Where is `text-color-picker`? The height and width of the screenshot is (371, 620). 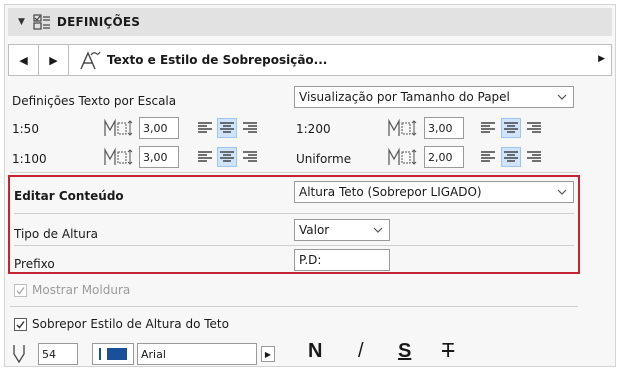
text-color-picker is located at coordinates (113, 354).